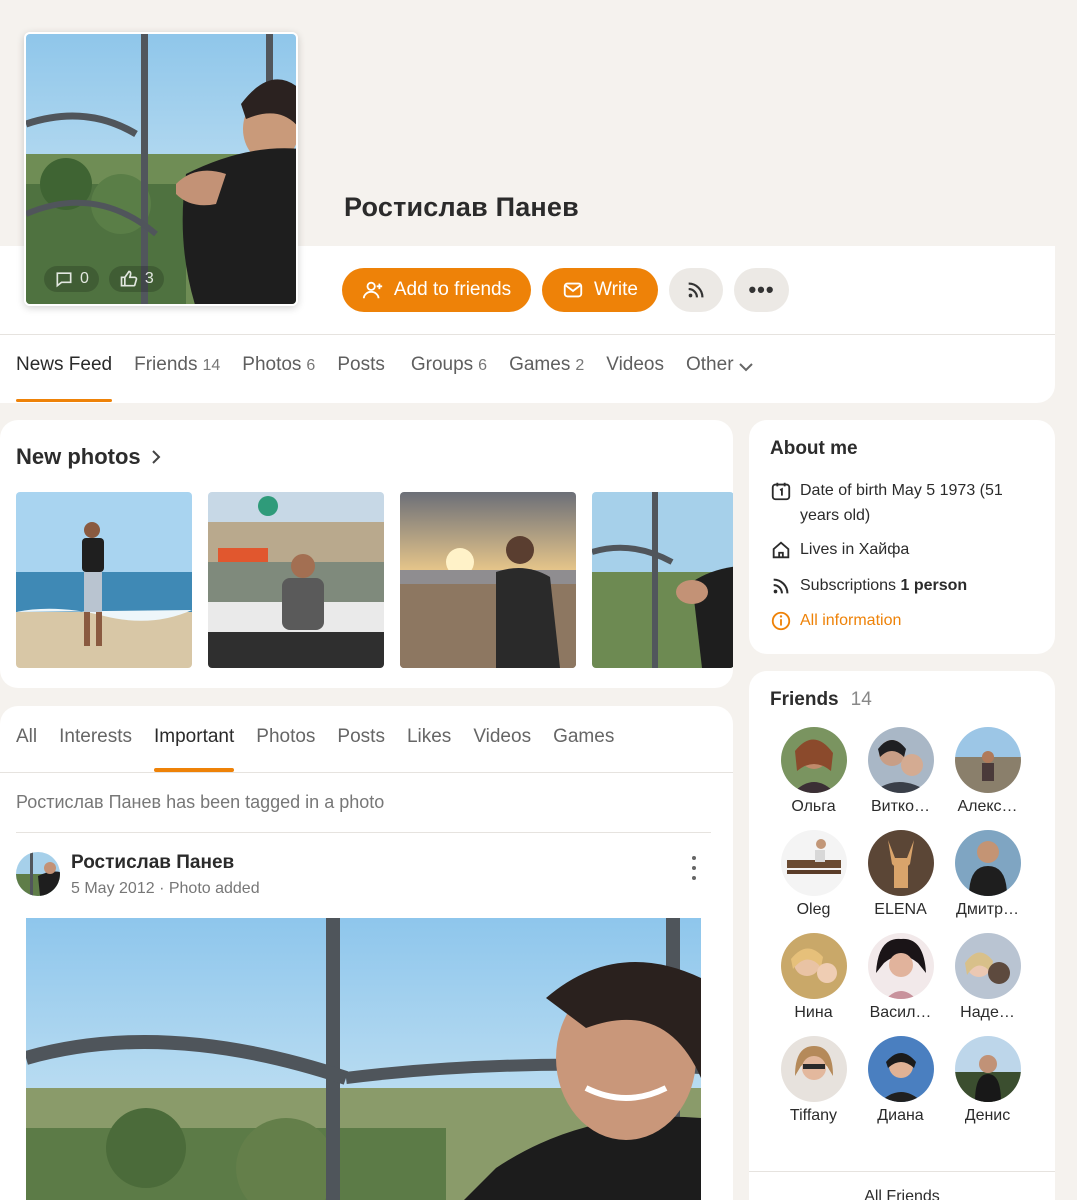 The width and height of the screenshot is (1077, 1200). What do you see at coordinates (361, 378) in the screenshot?
I see `tab-posts: Posts` at bounding box center [361, 378].